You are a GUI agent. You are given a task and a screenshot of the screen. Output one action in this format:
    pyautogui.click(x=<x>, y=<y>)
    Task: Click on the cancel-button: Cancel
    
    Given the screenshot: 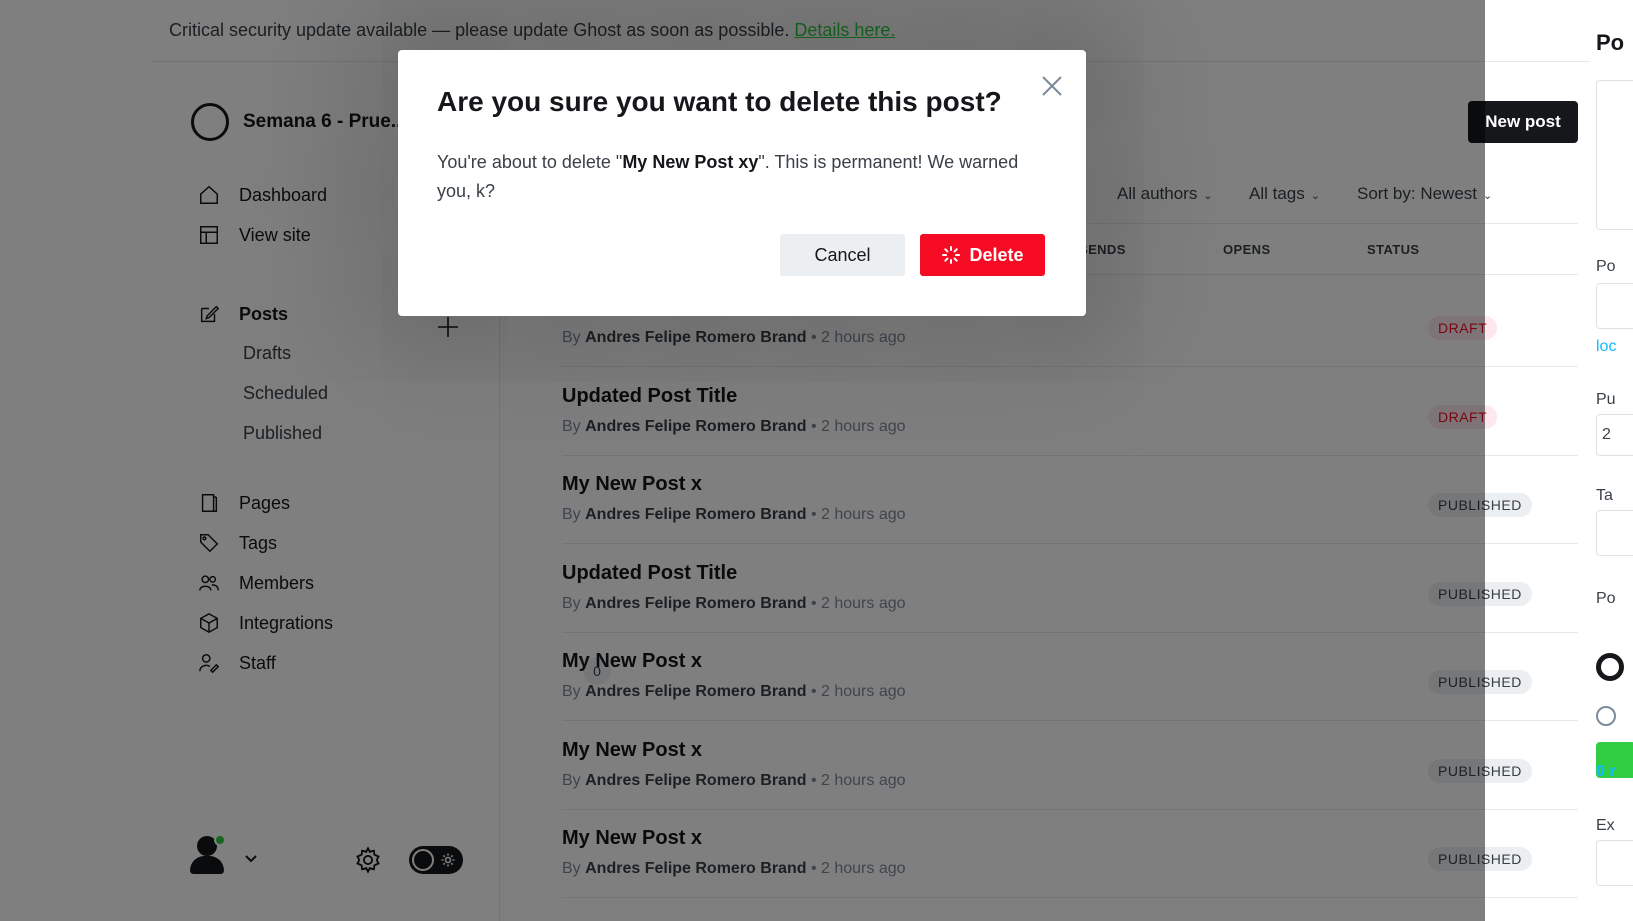 What is the action you would take?
    pyautogui.click(x=842, y=255)
    